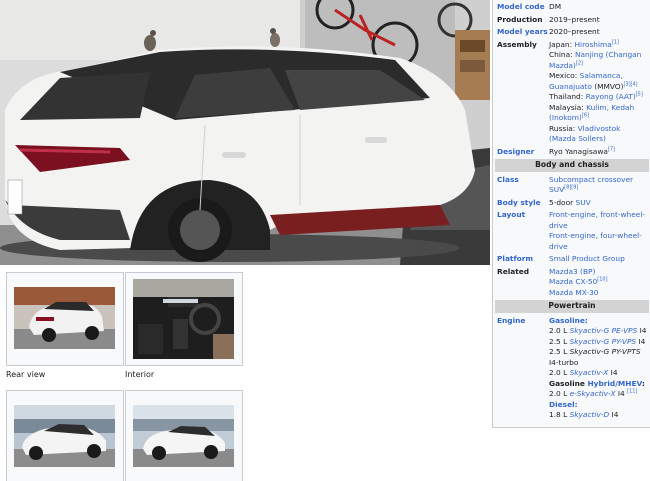 The height and width of the screenshot is (481, 650). I want to click on infobox-label: Designer, so click(523, 152).